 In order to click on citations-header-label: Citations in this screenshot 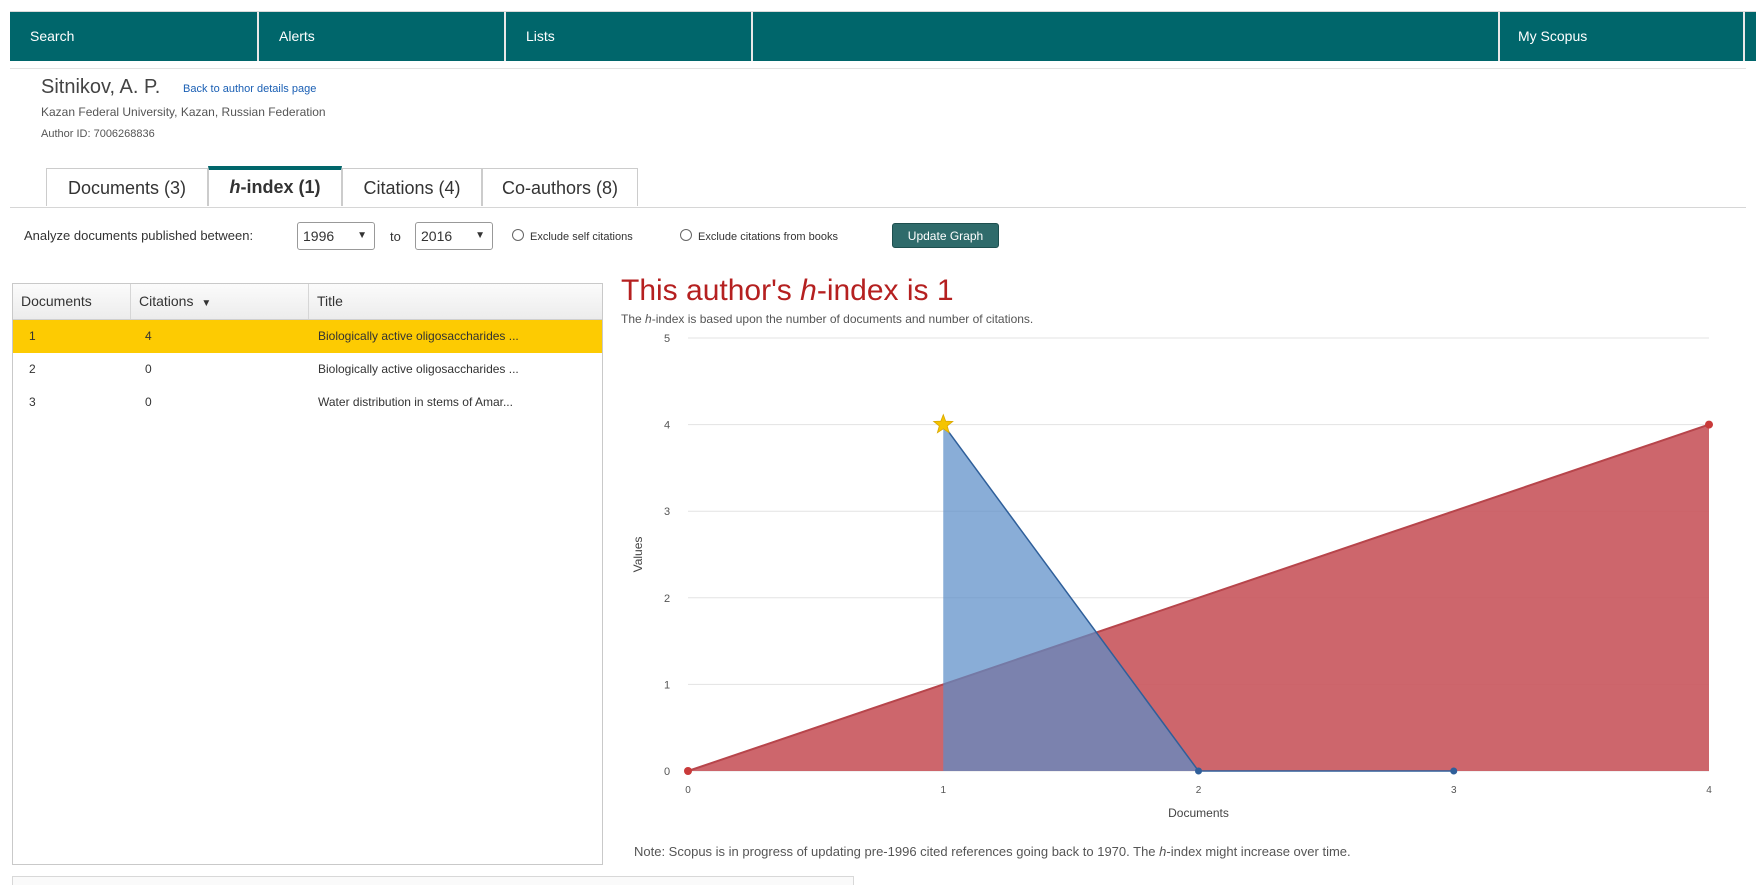, I will do `click(166, 301)`.